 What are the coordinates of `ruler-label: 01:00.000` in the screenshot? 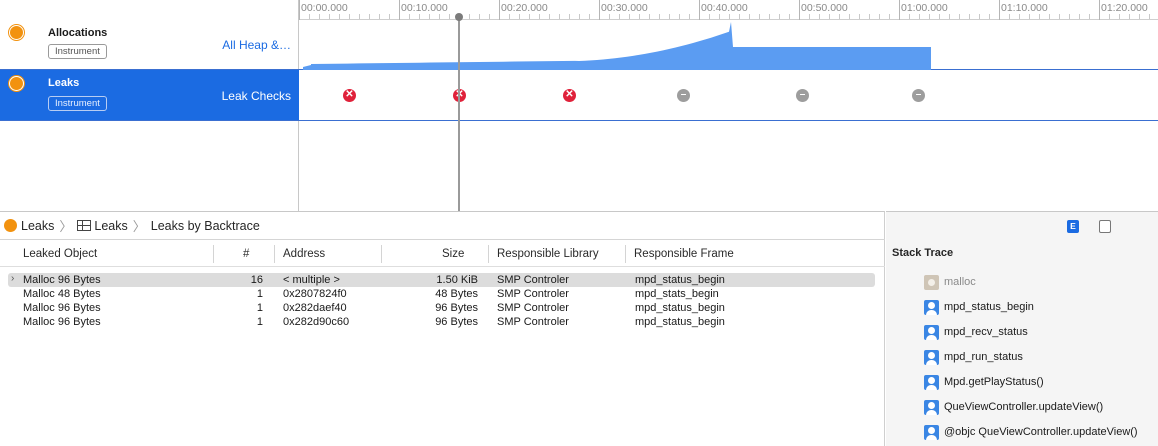 It's located at (924, 8).